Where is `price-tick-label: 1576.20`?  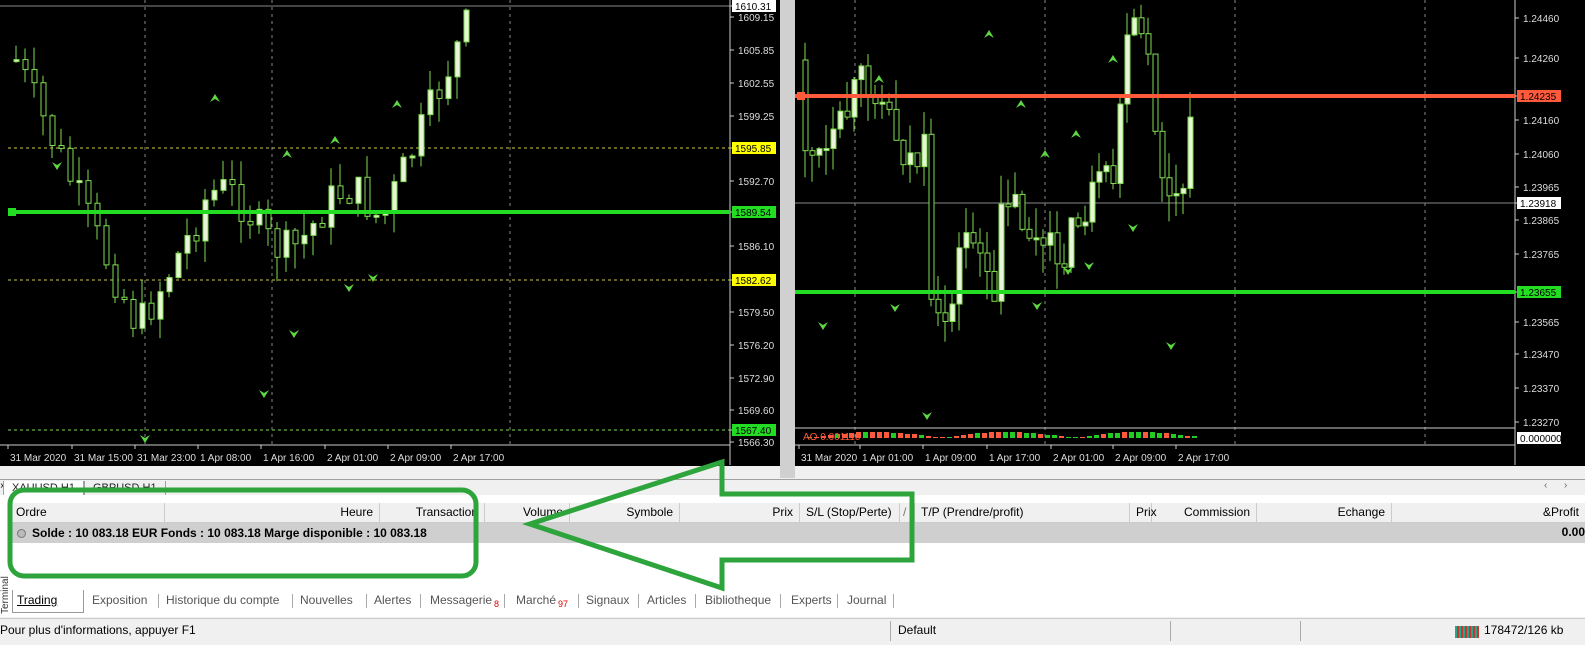 price-tick-label: 1576.20 is located at coordinates (756, 346).